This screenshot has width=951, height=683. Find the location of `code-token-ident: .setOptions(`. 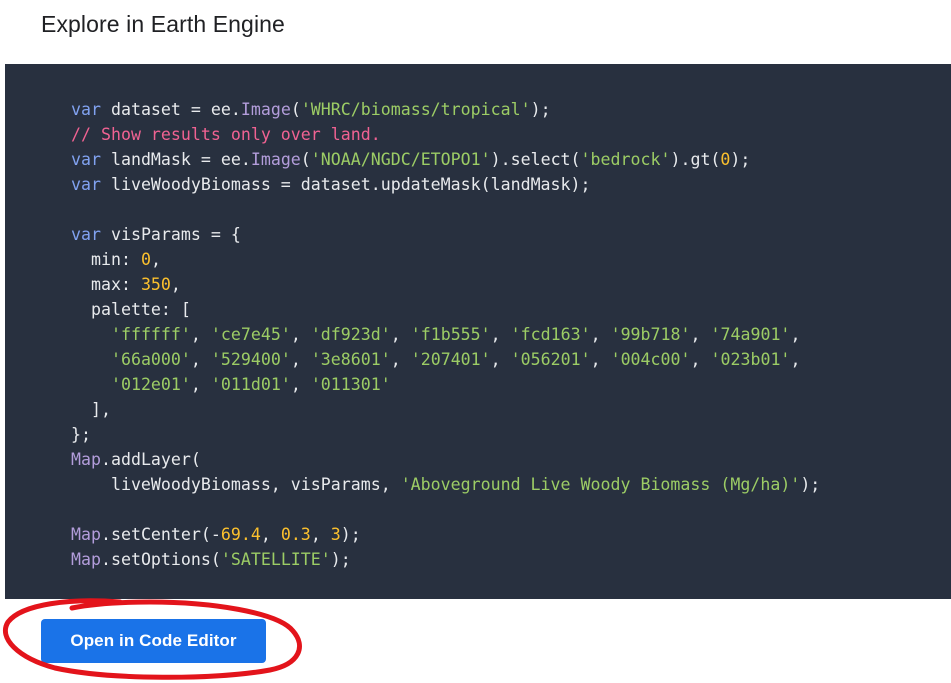

code-token-ident: .setOptions( is located at coordinates (160, 559).